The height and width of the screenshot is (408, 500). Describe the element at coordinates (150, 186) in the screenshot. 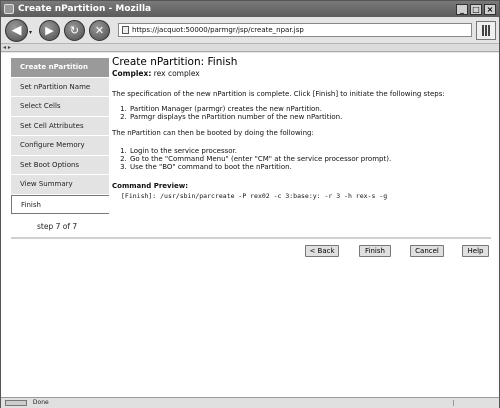

I see `command-preview-label: Command Preview:` at that location.